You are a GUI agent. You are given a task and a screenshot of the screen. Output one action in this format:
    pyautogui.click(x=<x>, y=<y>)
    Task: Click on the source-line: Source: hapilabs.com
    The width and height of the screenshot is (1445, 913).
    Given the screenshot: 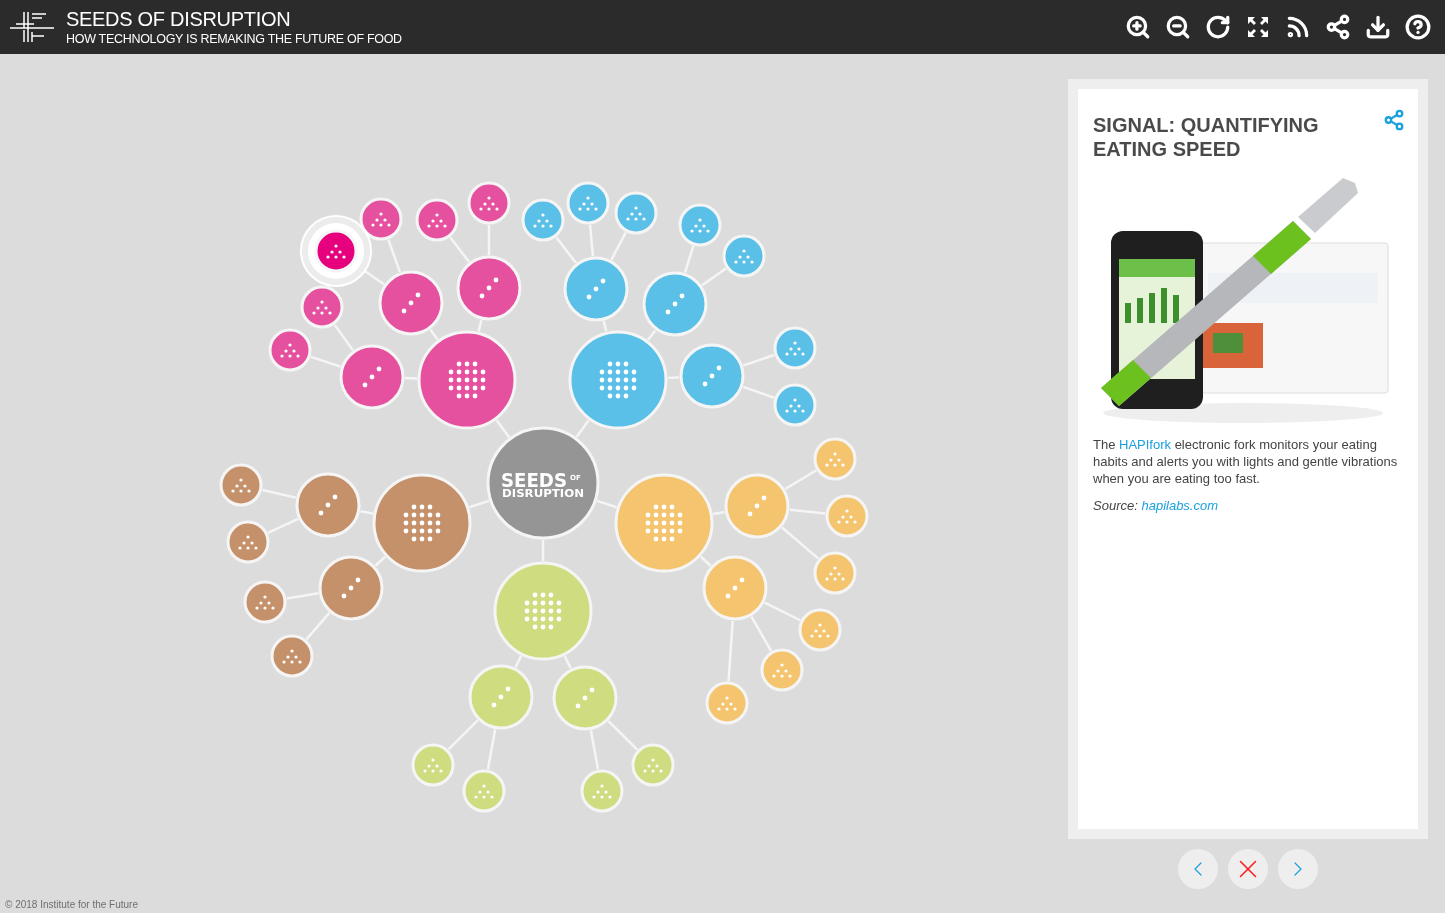 What is the action you would take?
    pyautogui.click(x=1156, y=506)
    